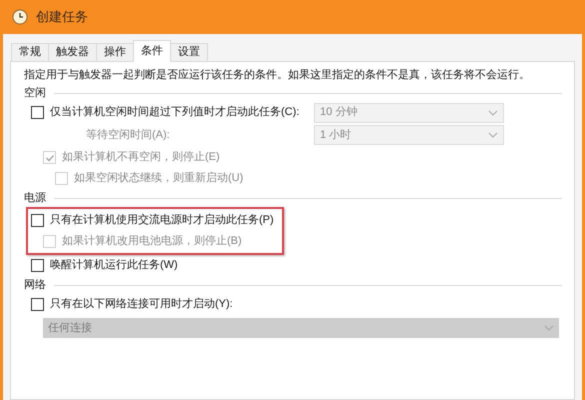  Describe the element at coordinates (159, 178) in the screenshot. I see `checkbox-label: 如果空闲状态继续，则重新启动(U)` at that location.